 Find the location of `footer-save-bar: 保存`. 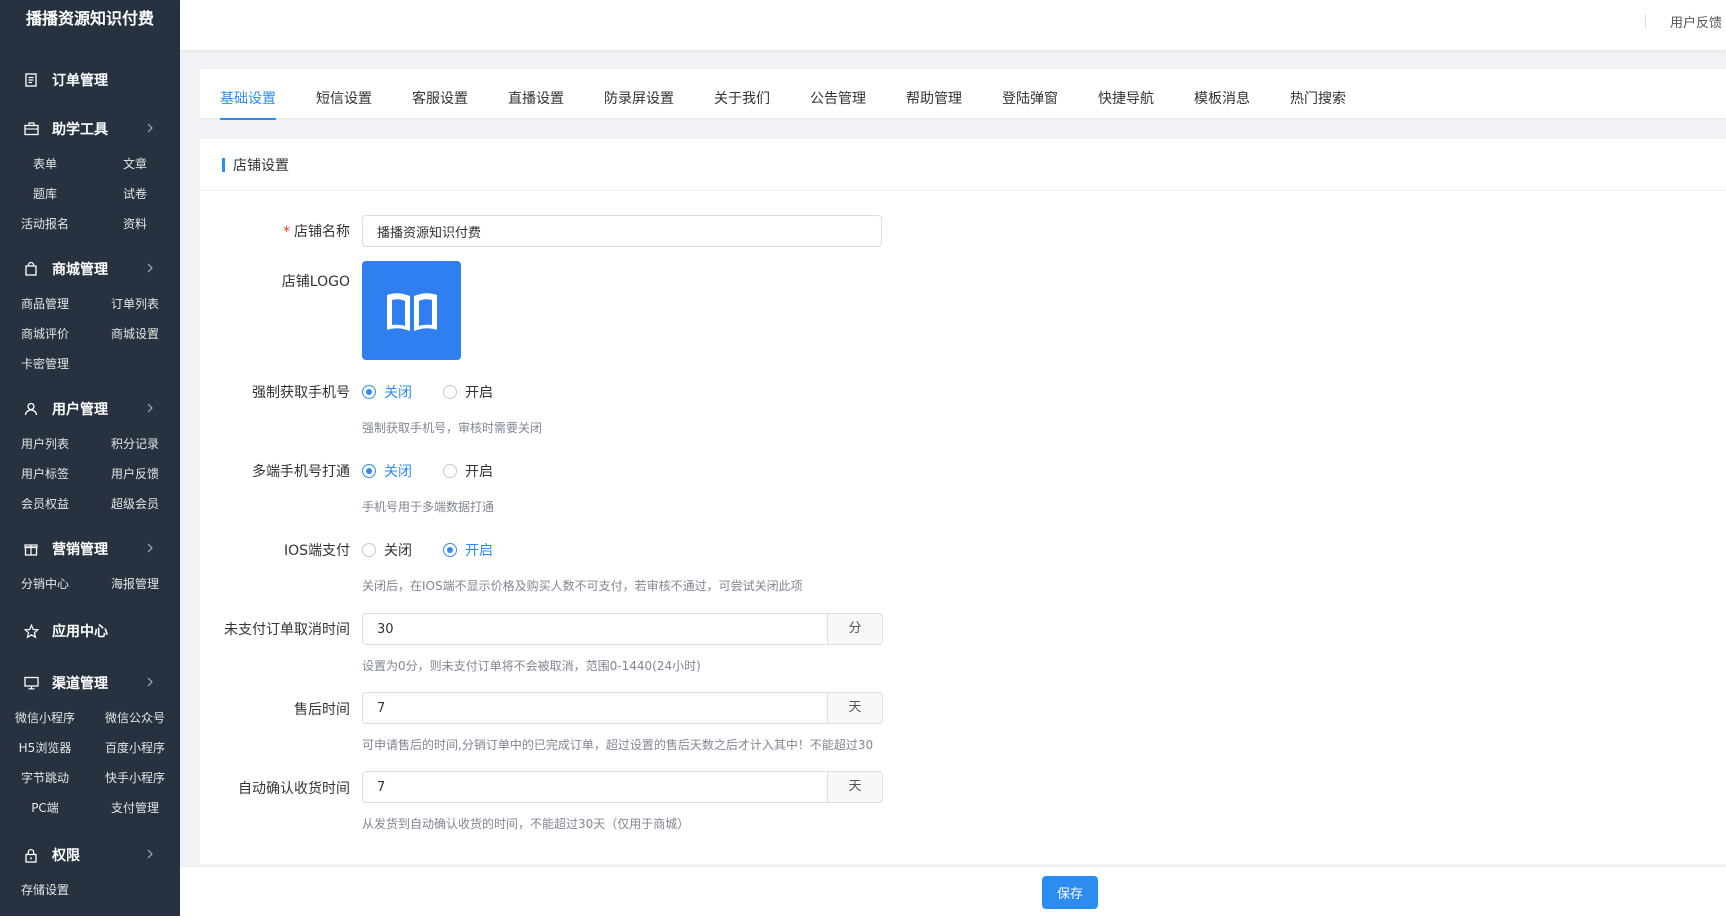

footer-save-bar: 保存 is located at coordinates (953, 891).